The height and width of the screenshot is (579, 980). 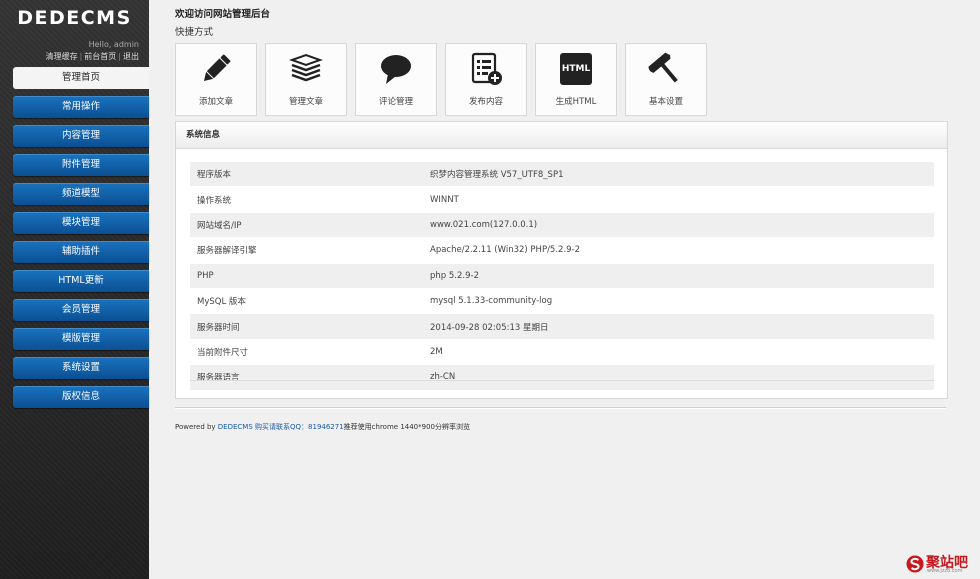 What do you see at coordinates (945, 571) in the screenshot?
I see `watermark-url: www.jzz8.com` at bounding box center [945, 571].